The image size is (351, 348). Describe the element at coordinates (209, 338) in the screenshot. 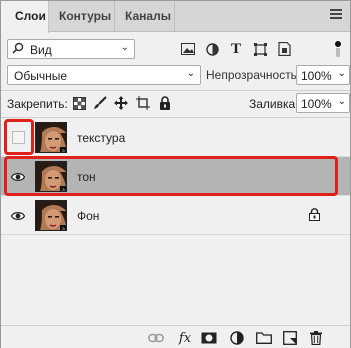

I see `add-mask-icon` at that location.